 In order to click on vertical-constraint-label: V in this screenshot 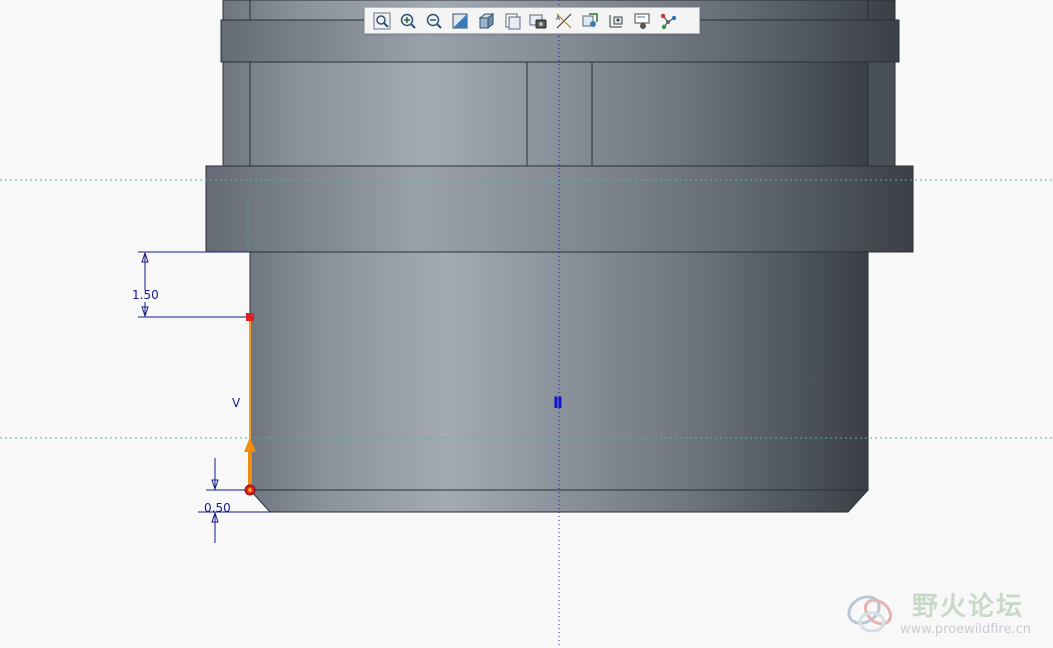, I will do `click(236, 403)`.